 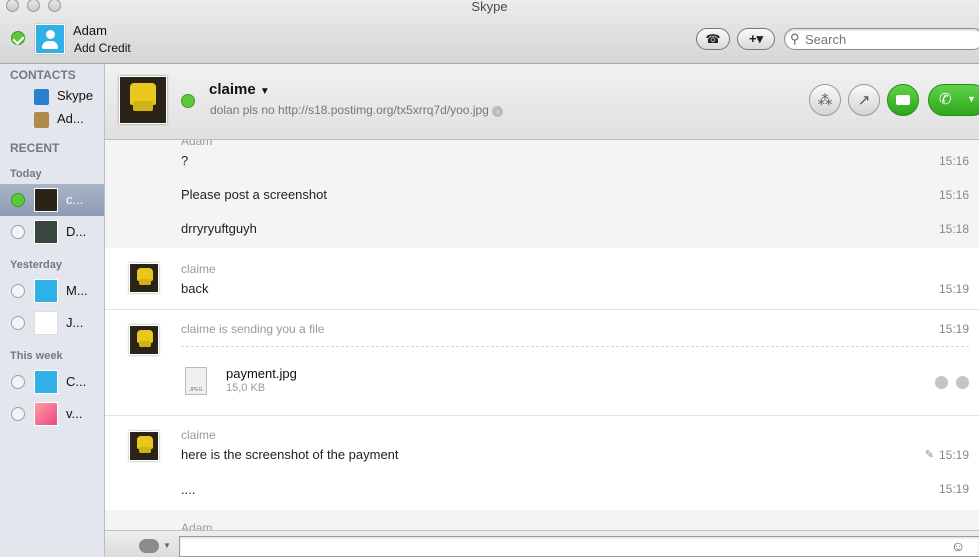 I want to click on video-call-button, so click(x=903, y=100).